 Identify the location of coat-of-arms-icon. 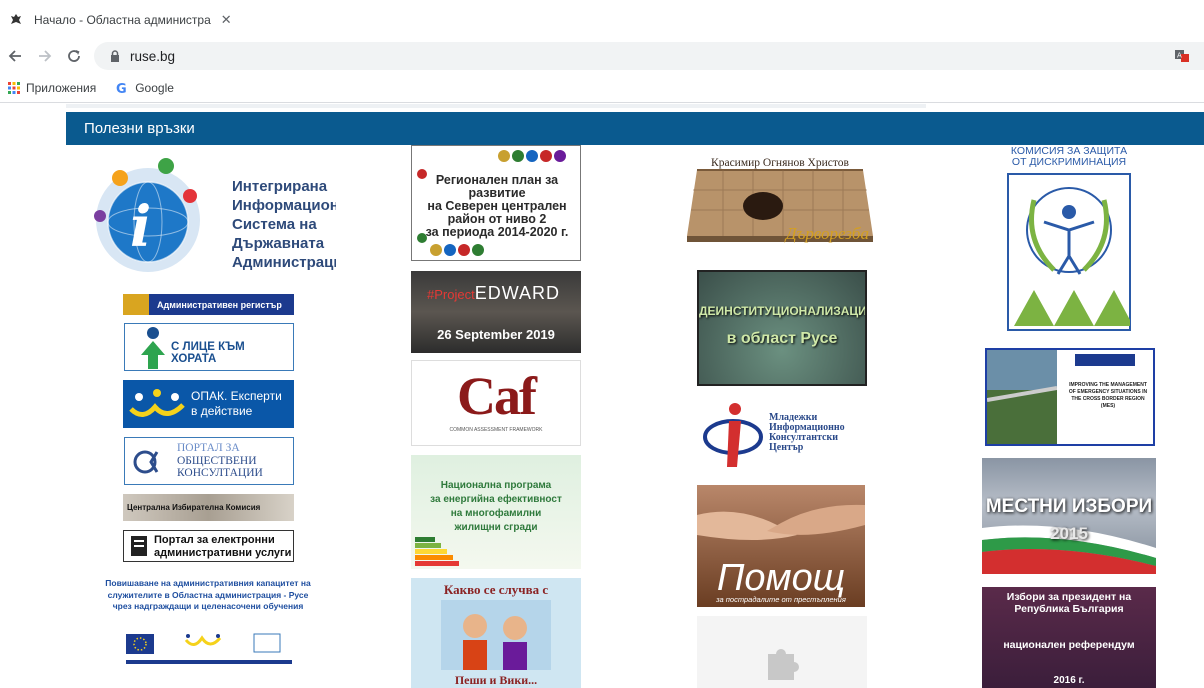
(16, 20).